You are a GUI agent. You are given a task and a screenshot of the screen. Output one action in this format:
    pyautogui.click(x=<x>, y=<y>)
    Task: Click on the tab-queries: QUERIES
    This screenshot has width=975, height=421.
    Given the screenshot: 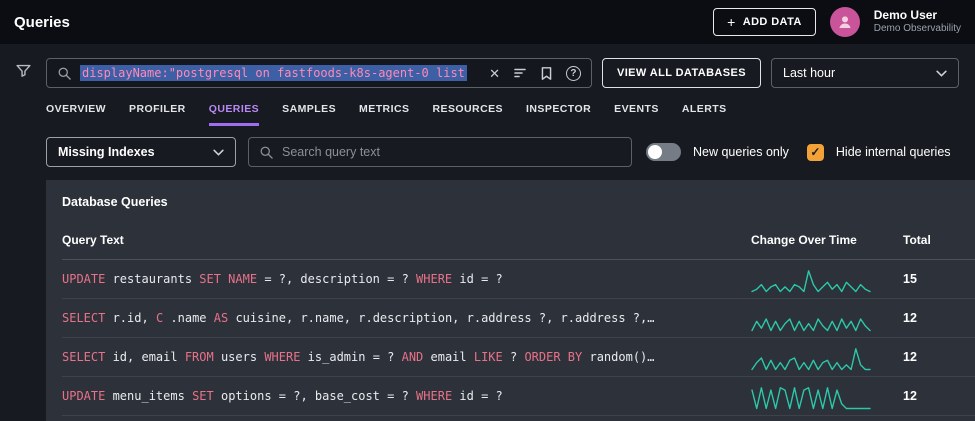 What is the action you would take?
    pyautogui.click(x=234, y=114)
    